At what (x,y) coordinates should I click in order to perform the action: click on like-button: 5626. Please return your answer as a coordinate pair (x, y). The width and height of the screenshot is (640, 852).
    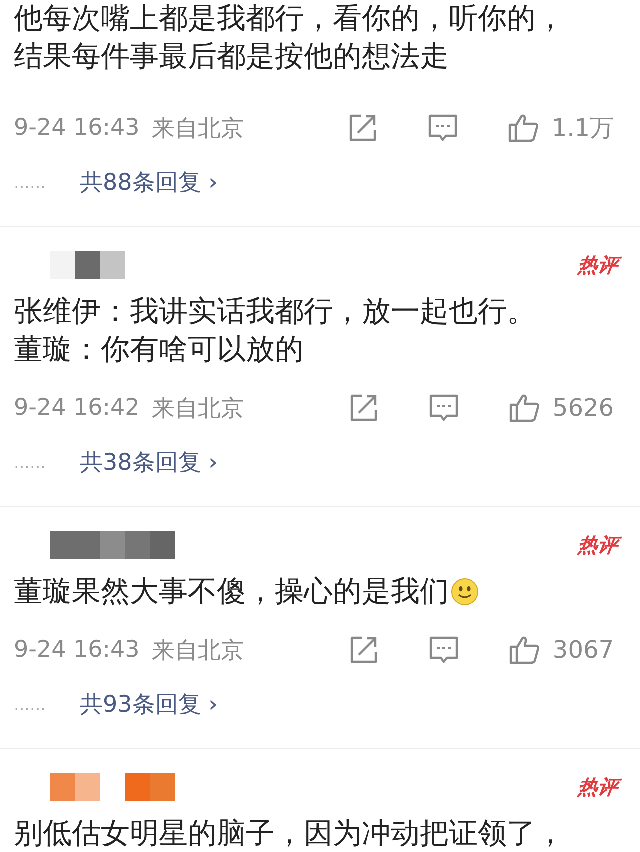
    Looking at the image, I should click on (561, 408).